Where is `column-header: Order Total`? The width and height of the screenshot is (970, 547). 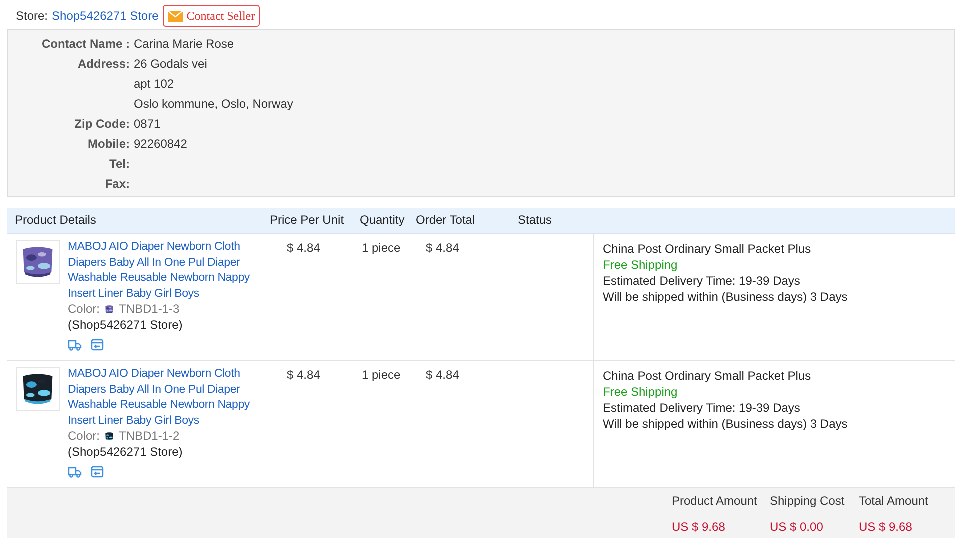 column-header: Order Total is located at coordinates (445, 220).